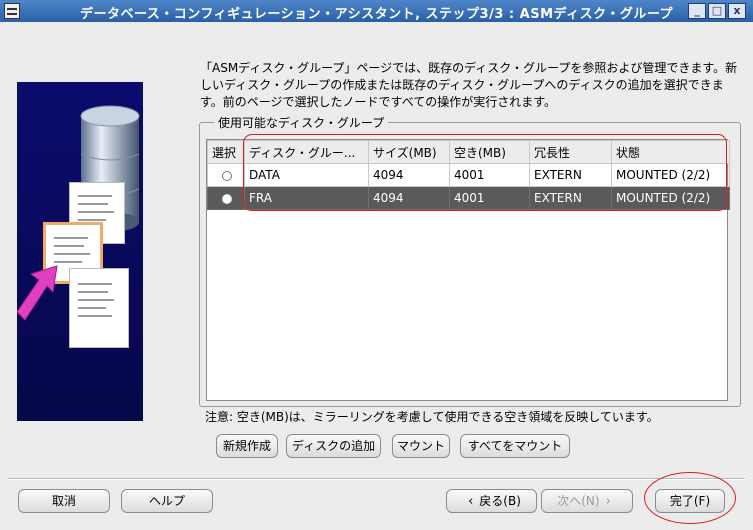 The height and width of the screenshot is (530, 753). I want to click on next-label: 次へ(N), so click(578, 501).